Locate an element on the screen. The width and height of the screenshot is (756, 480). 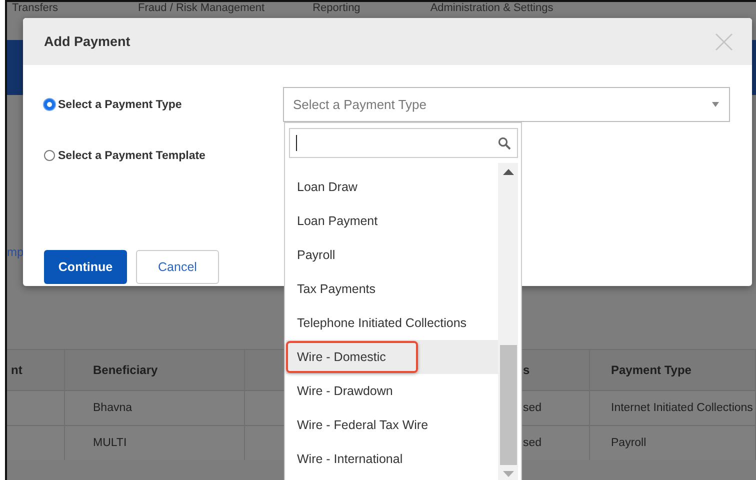
dropdown-option: Loan Draw is located at coordinates (392, 187).